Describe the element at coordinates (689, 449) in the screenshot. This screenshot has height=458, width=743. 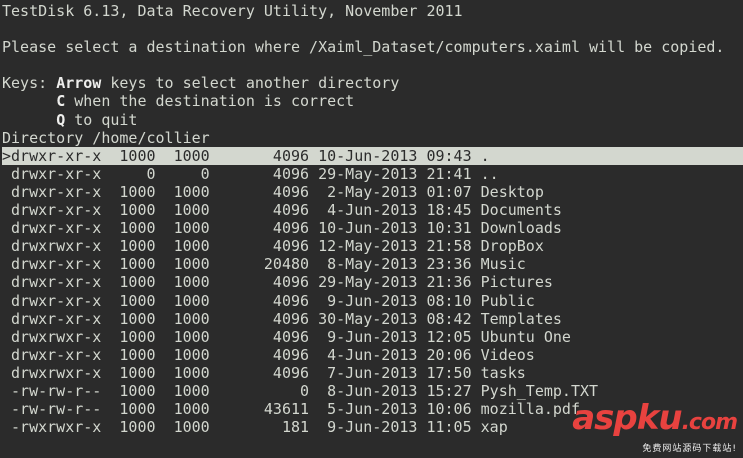
I see `watermark-tagline: 免费网站源码下载站!` at that location.